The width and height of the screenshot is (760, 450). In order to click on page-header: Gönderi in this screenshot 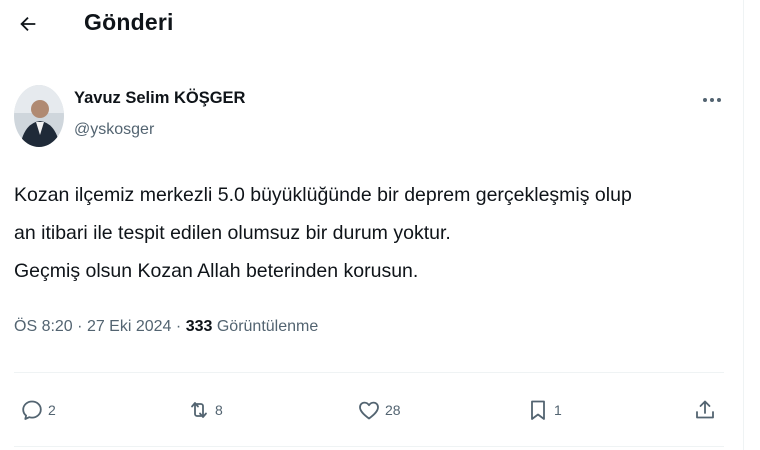, I will do `click(372, 24)`.